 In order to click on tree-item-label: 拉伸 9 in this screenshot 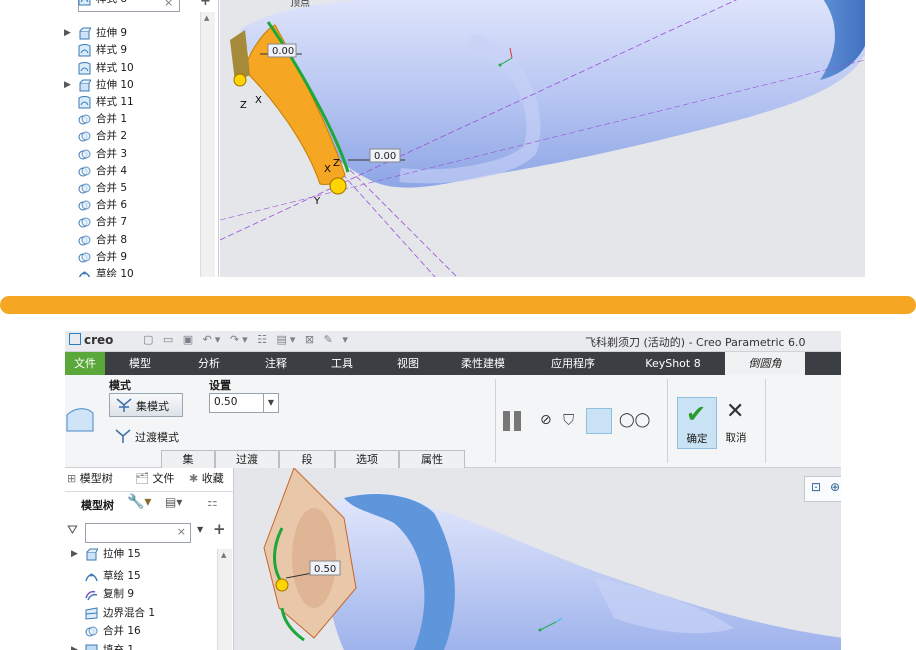, I will do `click(112, 33)`.